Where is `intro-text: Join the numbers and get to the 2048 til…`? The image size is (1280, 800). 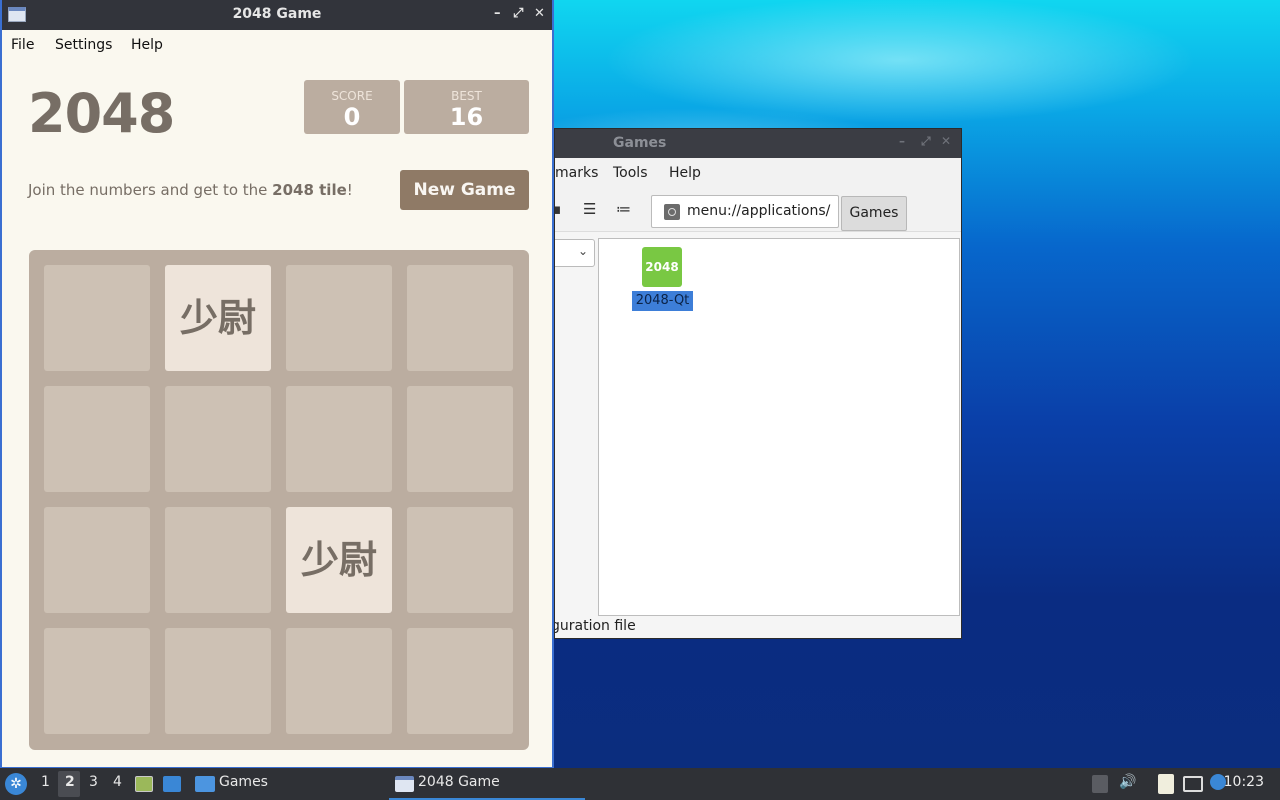 intro-text: Join the numbers and get to the 2048 til… is located at coordinates (190, 190).